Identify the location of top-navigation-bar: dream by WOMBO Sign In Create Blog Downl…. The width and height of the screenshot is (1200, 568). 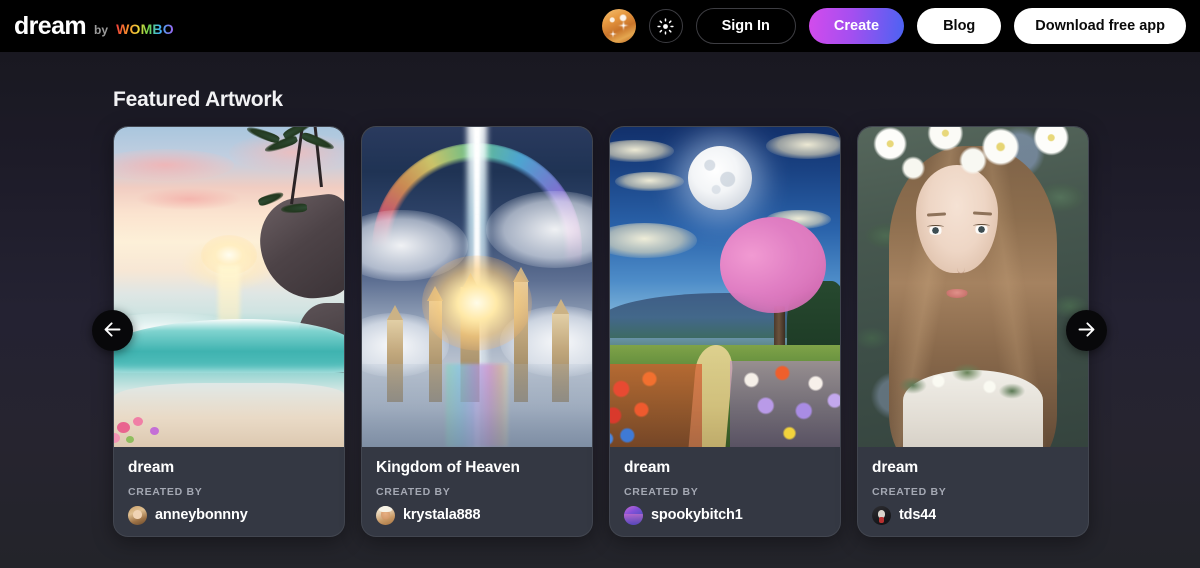
(600, 26).